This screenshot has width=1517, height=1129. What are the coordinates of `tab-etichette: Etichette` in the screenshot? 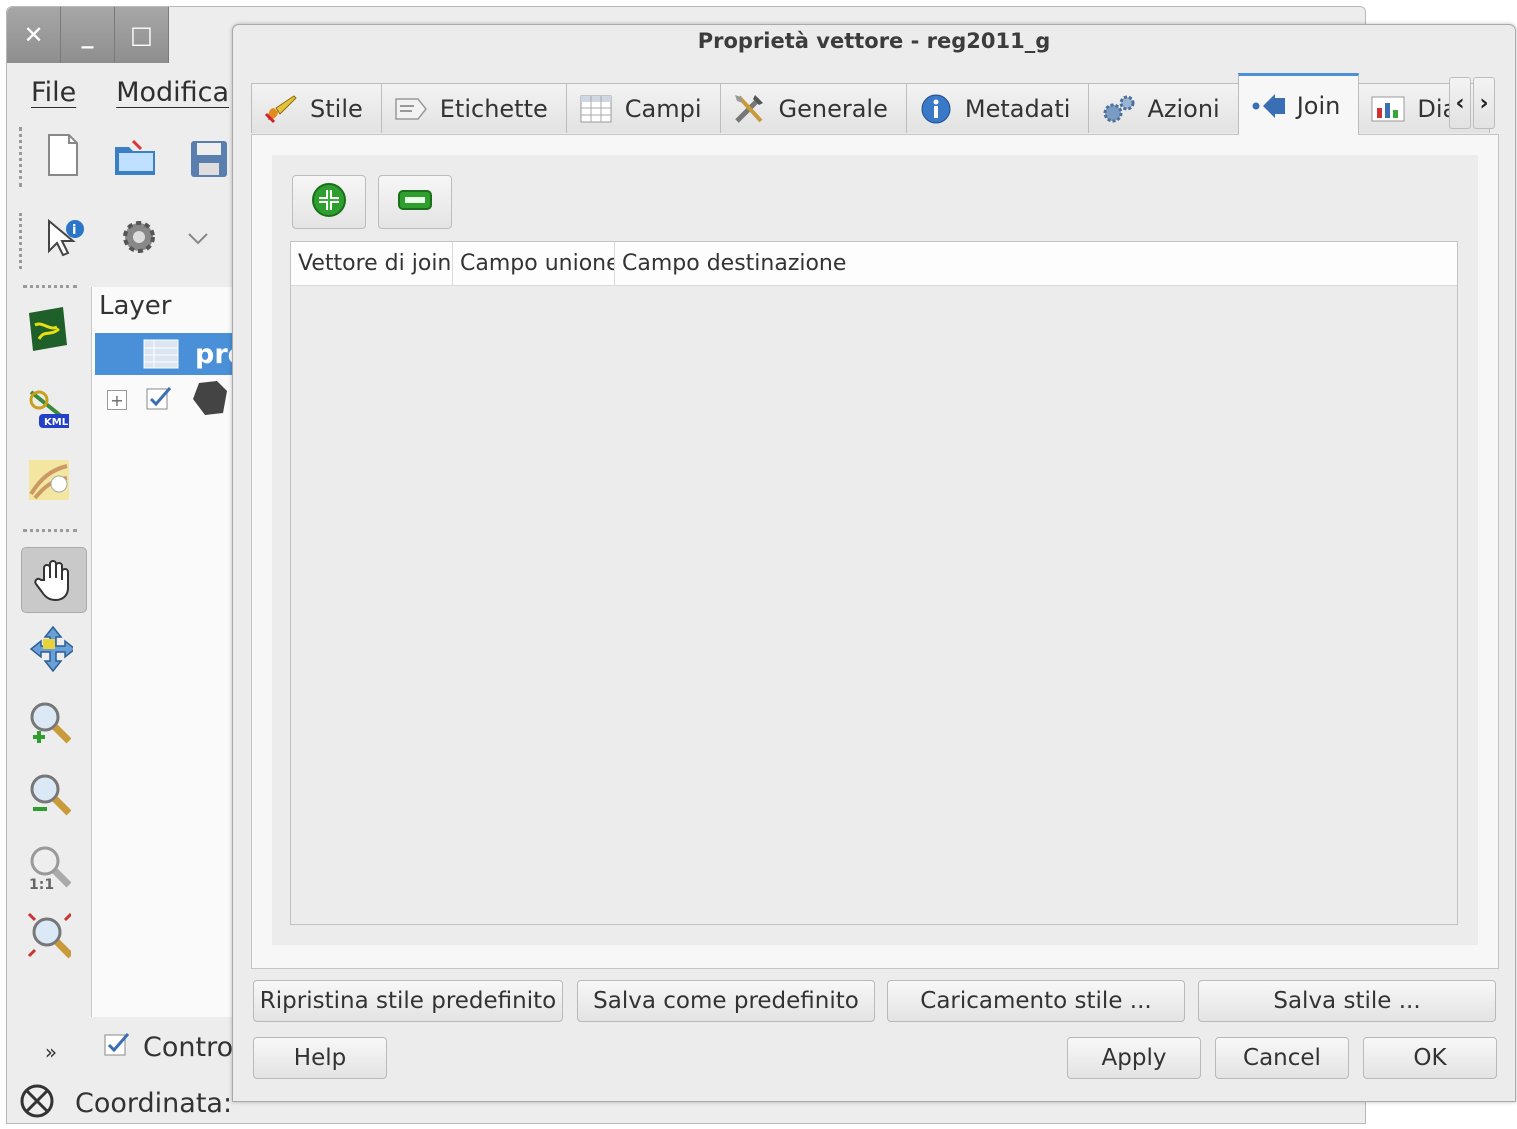 It's located at (473, 108).